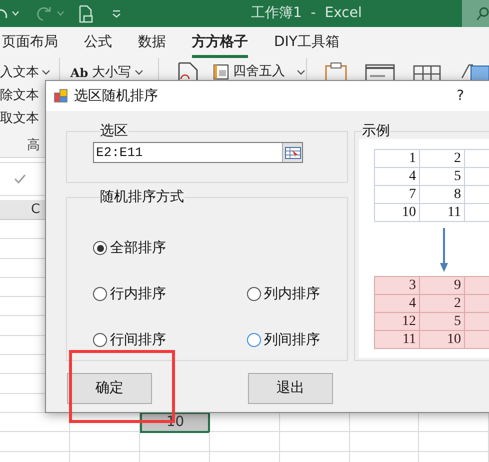 The image size is (489, 462). I want to click on radio-option: 列内排序, so click(297, 294).